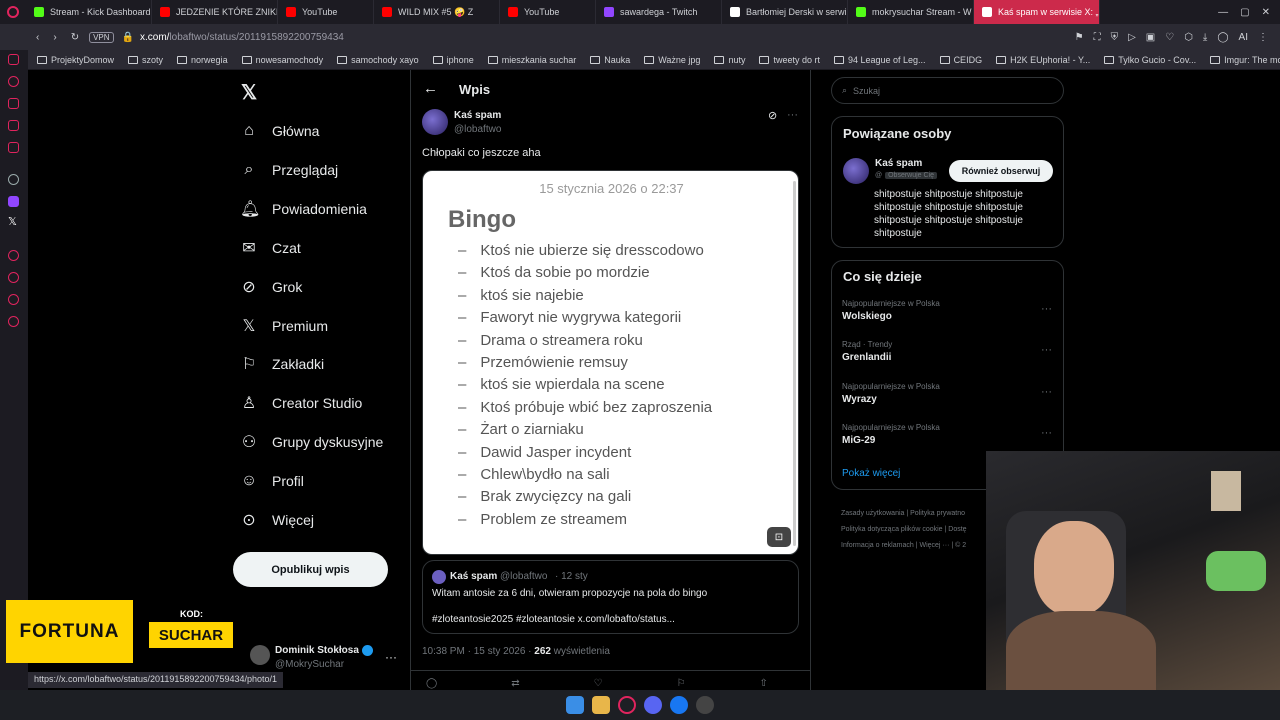 The height and width of the screenshot is (720, 1280). I want to click on nav-item: ⚐ Zakładki, so click(282, 364).